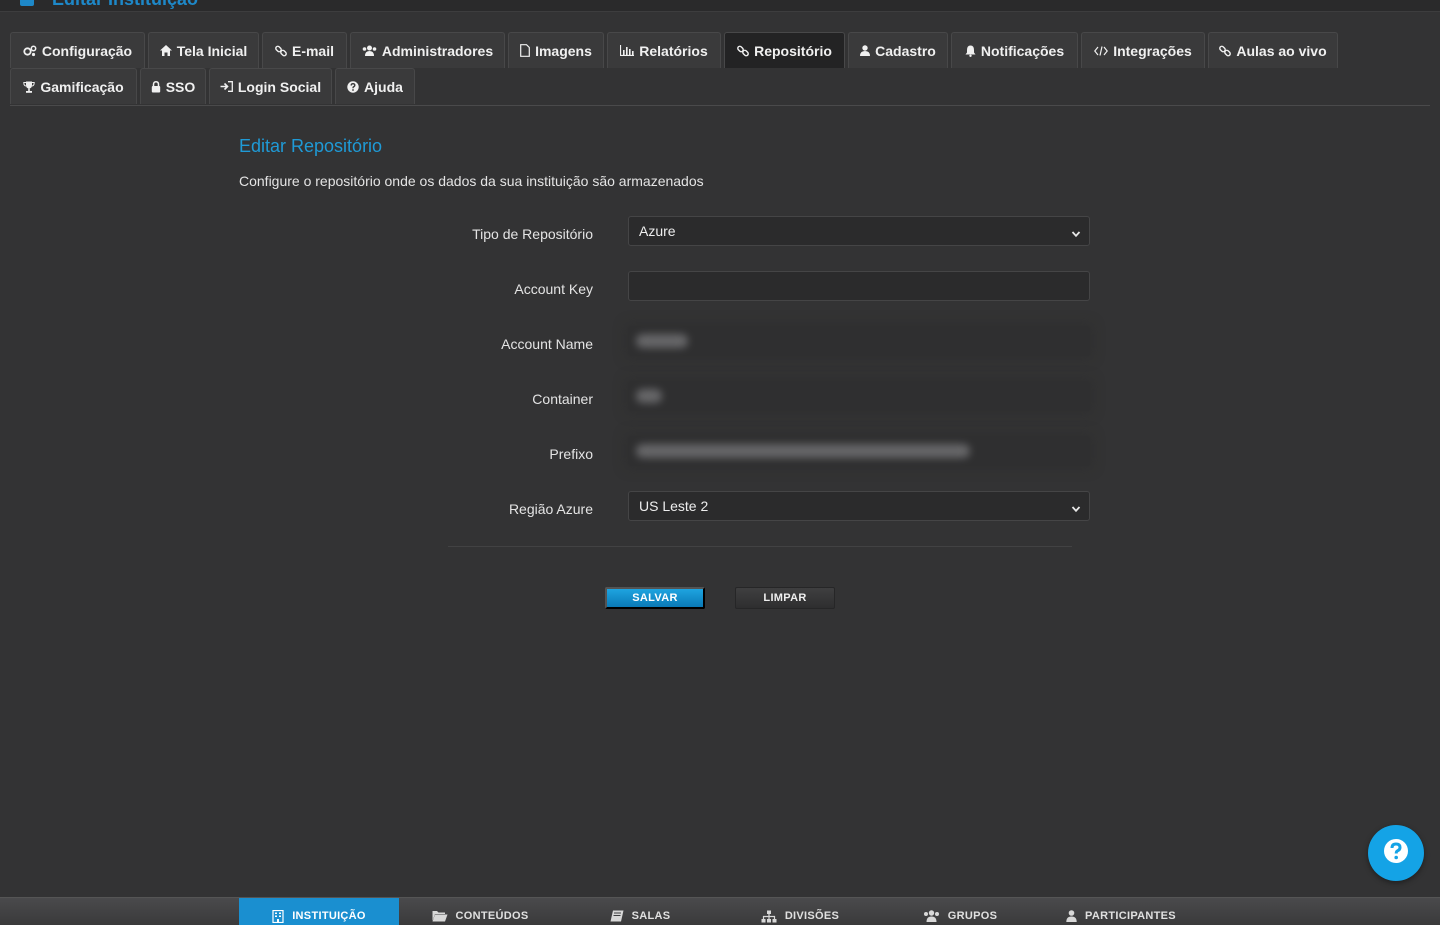  Describe the element at coordinates (547, 344) in the screenshot. I see `account-name-label: Account Name` at that location.